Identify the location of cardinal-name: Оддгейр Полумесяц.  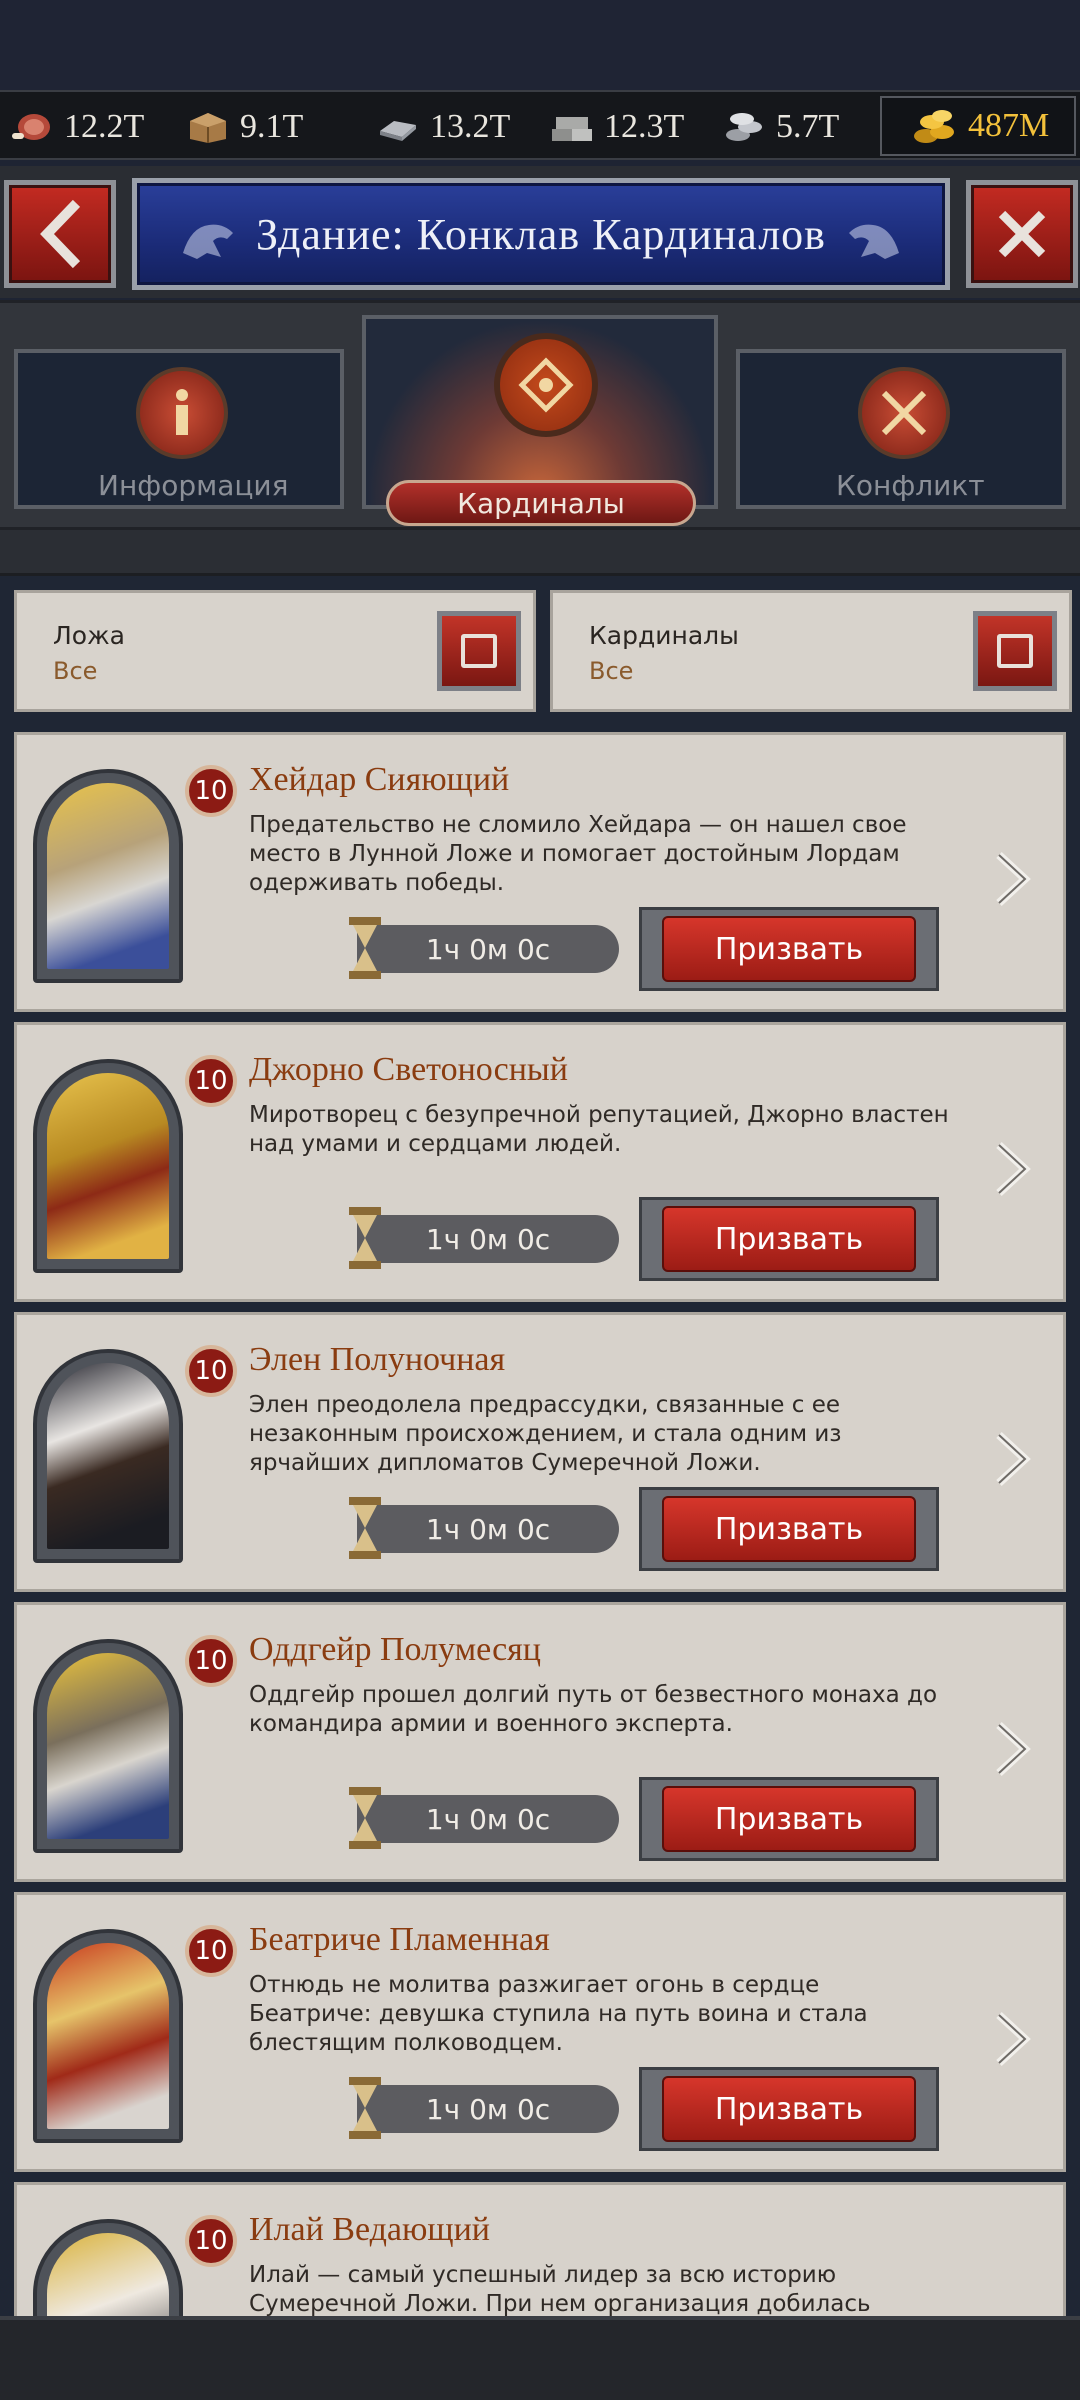
(395, 1649).